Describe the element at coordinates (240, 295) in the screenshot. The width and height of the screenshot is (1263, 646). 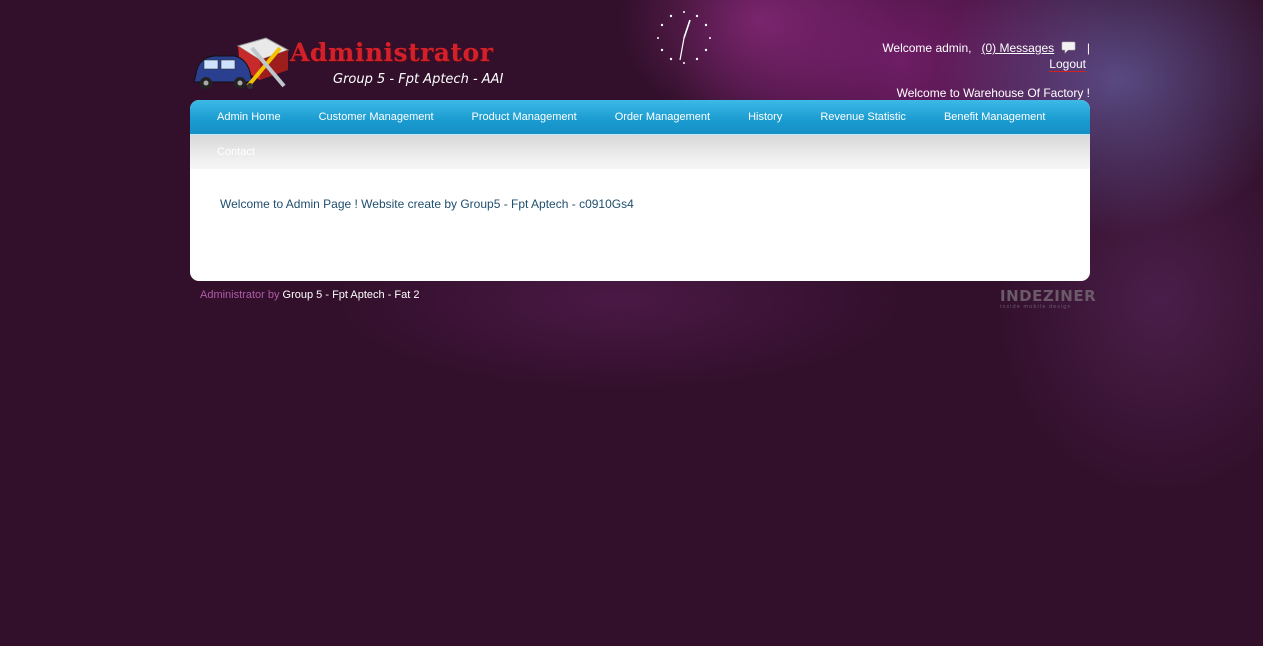
I see `footer-lead: Administrator by` at that location.